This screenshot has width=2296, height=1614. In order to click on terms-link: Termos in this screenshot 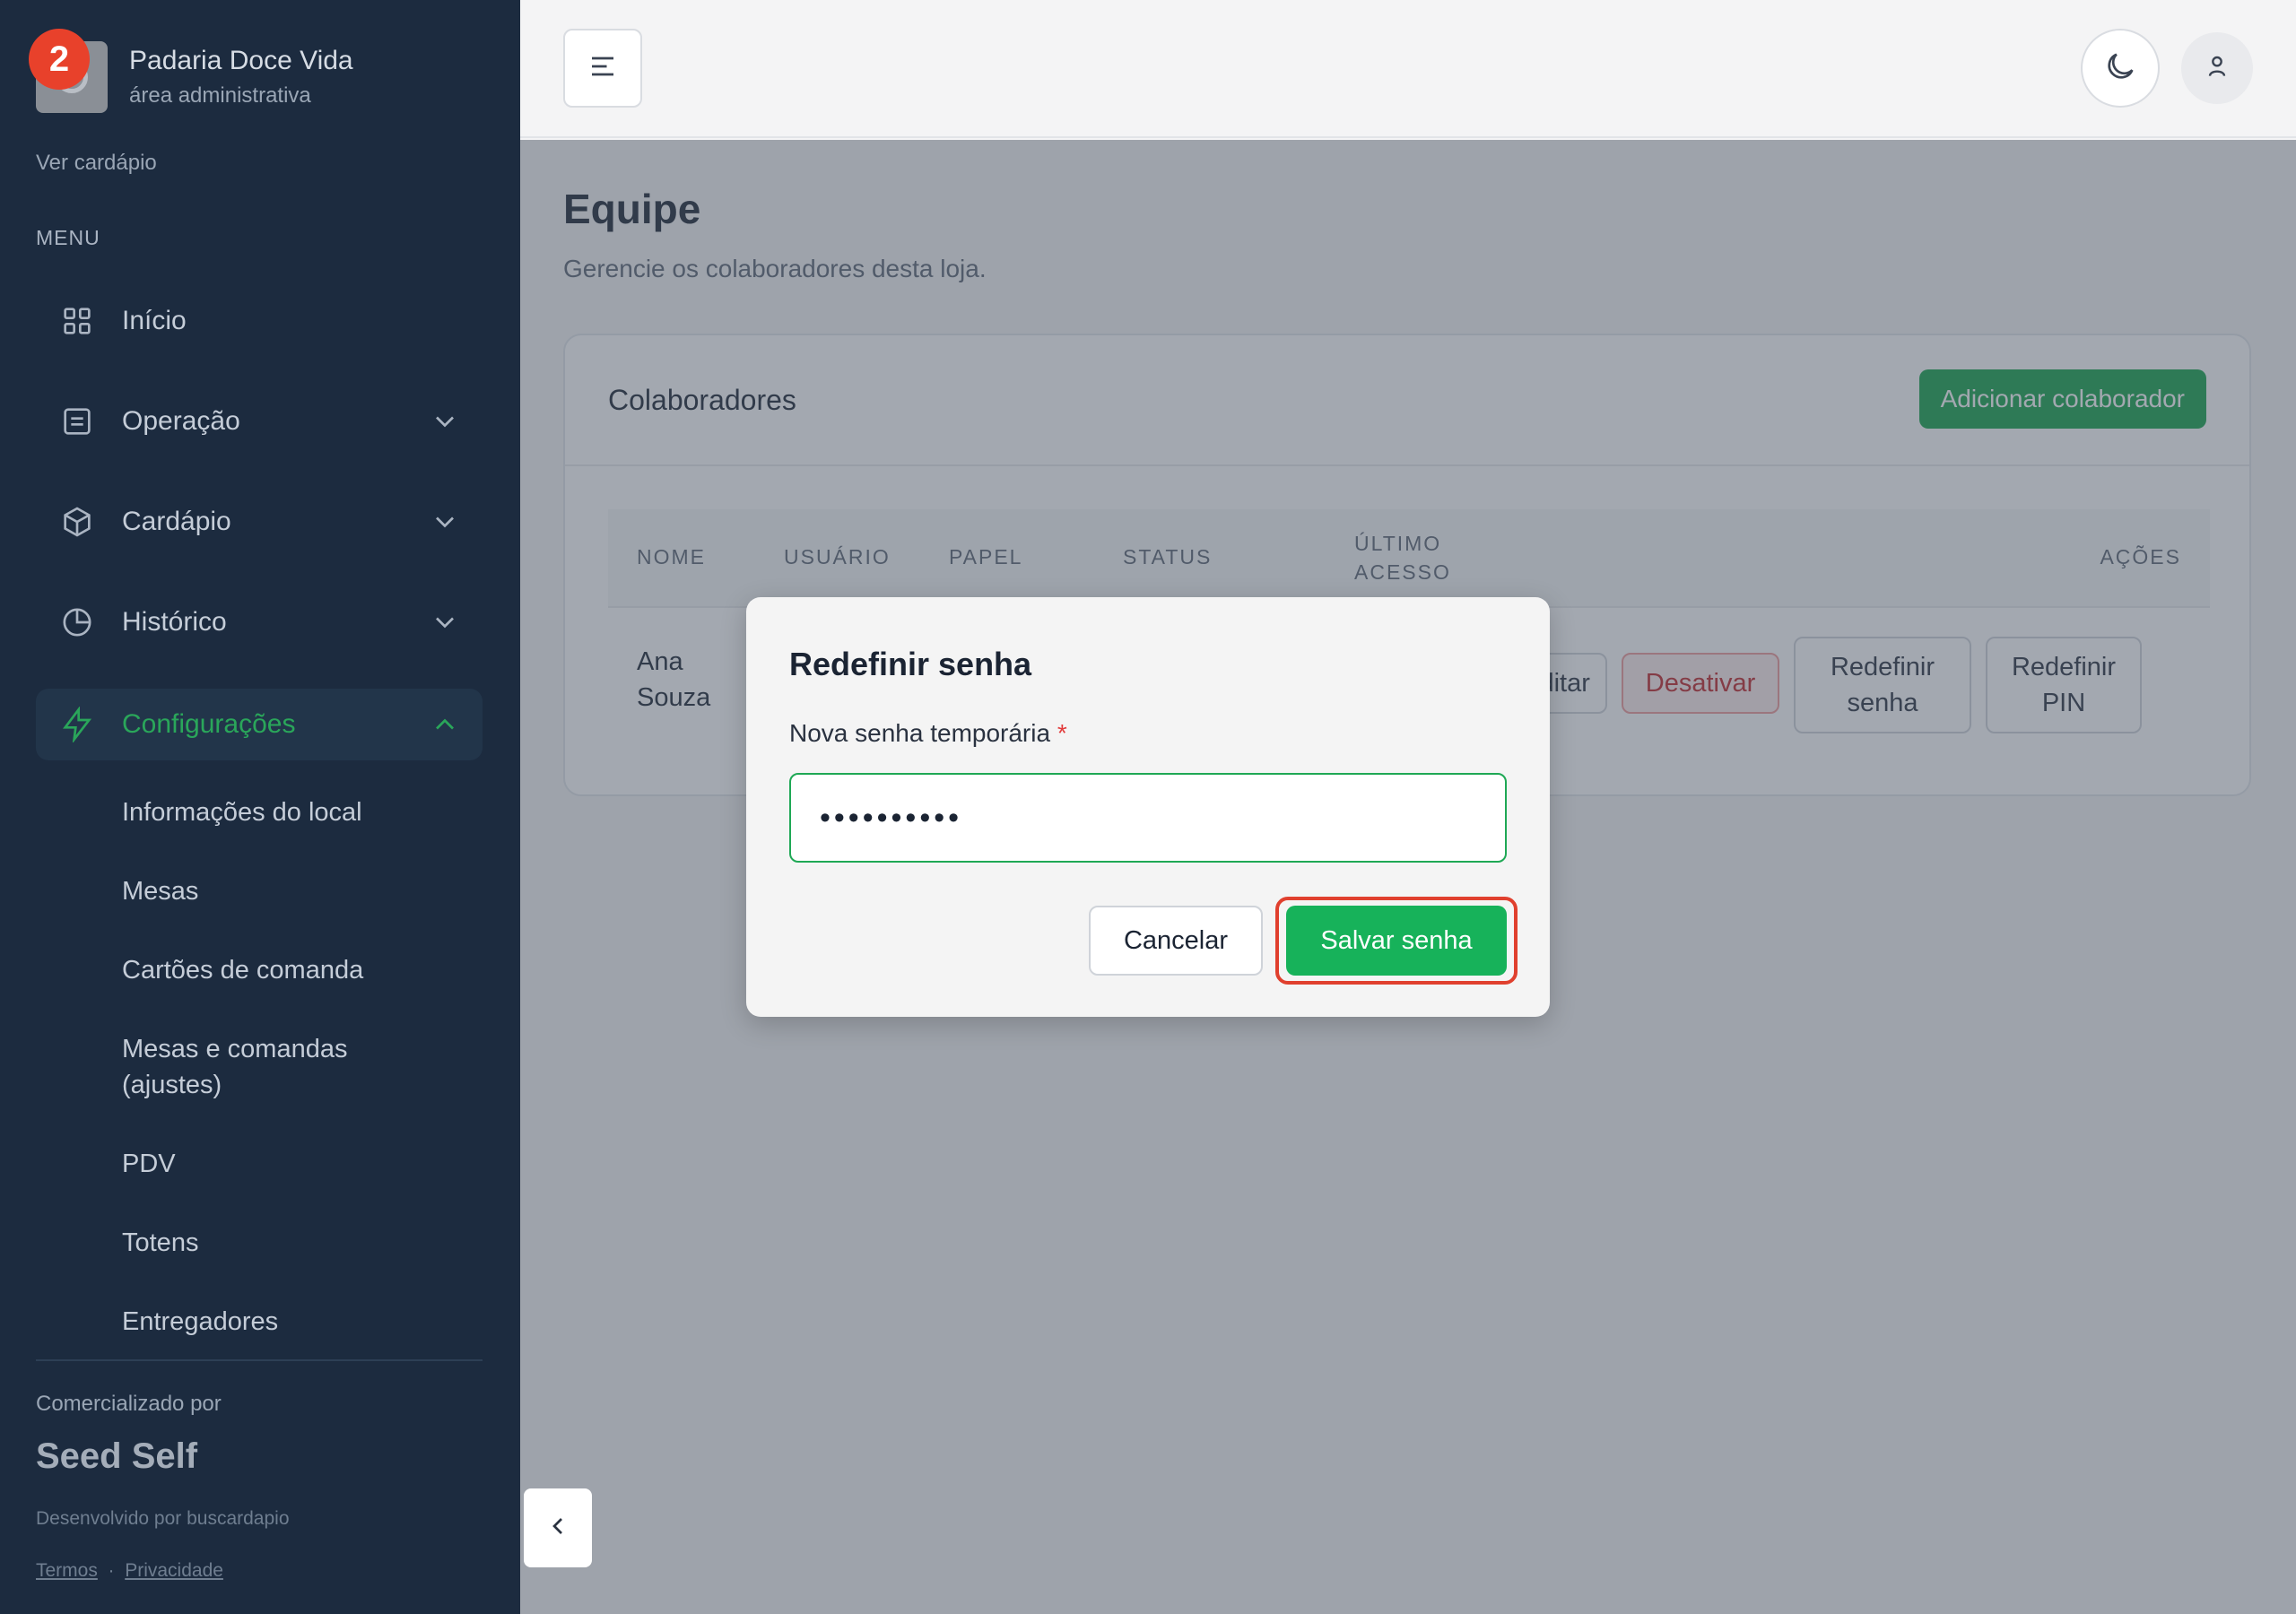, I will do `click(67, 1570)`.